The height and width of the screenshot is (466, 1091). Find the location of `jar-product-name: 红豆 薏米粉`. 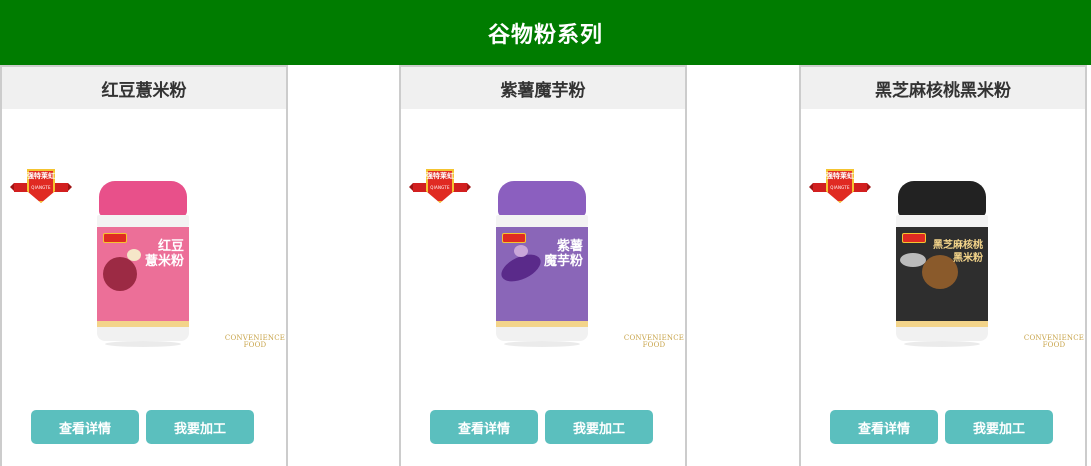

jar-product-name: 红豆 薏米粉 is located at coordinates (164, 254).